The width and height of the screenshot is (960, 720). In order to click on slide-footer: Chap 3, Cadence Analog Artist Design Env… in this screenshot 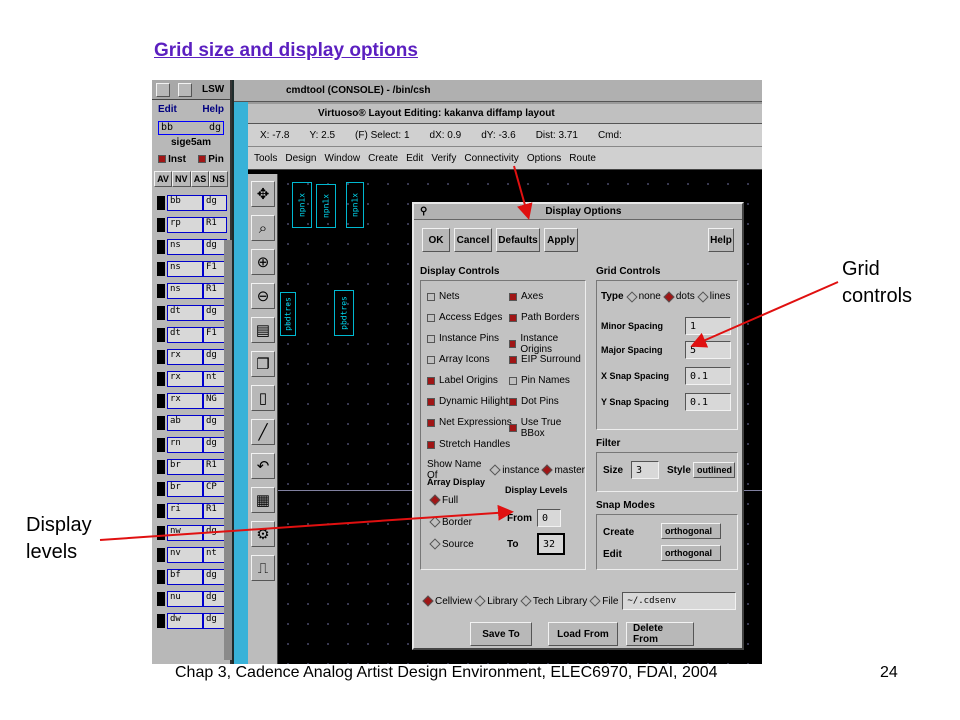, I will do `click(446, 672)`.